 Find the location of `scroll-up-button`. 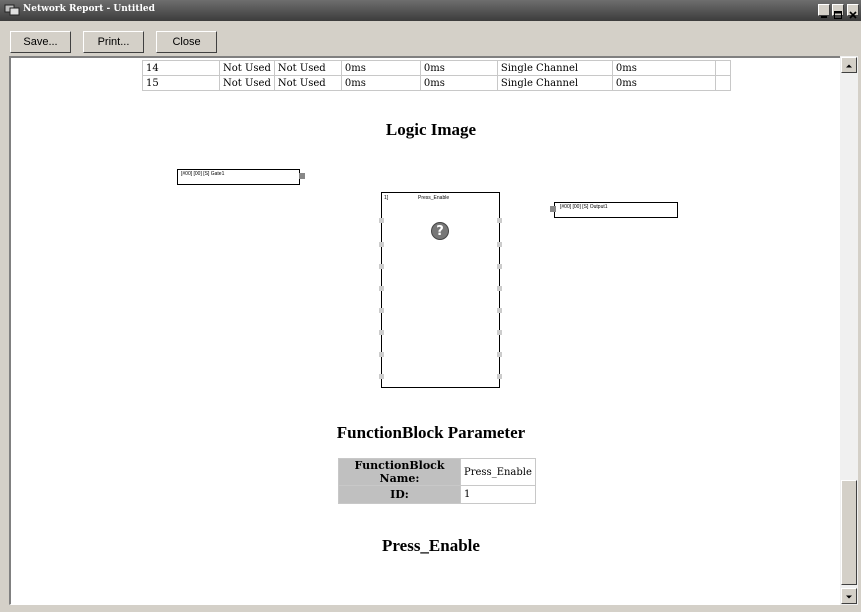

scroll-up-button is located at coordinates (849, 65).